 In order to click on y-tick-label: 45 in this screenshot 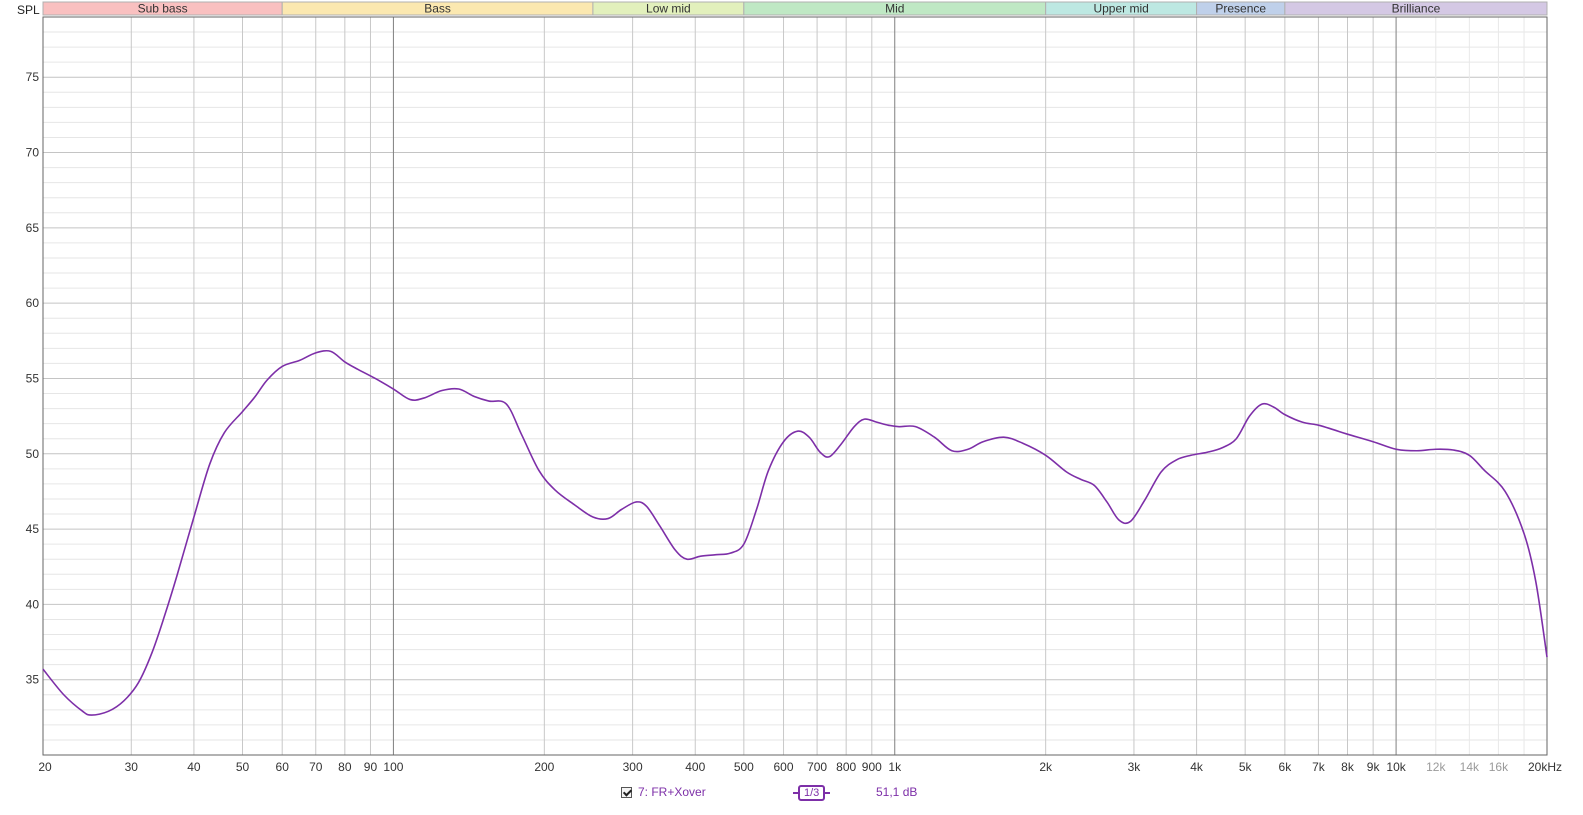, I will do `click(33, 529)`.